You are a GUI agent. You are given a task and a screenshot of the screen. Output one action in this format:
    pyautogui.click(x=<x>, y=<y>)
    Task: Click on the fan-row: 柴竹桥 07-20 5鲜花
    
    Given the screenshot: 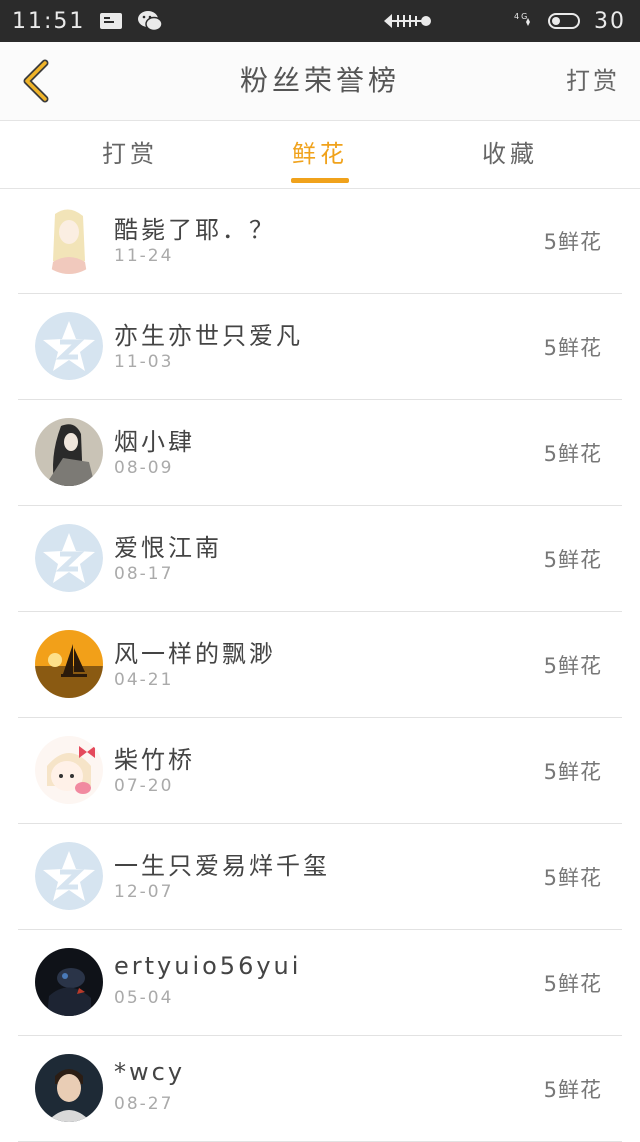 What is the action you would take?
    pyautogui.click(x=320, y=771)
    